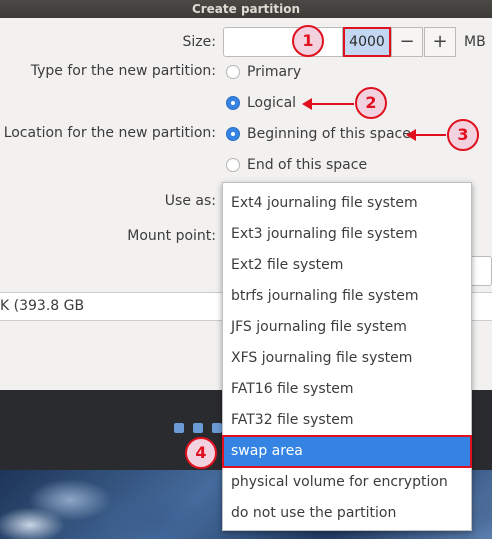 The width and height of the screenshot is (492, 539). What do you see at coordinates (347, 389) in the screenshot?
I see `menu-item-fat16: FAT16 file system` at bounding box center [347, 389].